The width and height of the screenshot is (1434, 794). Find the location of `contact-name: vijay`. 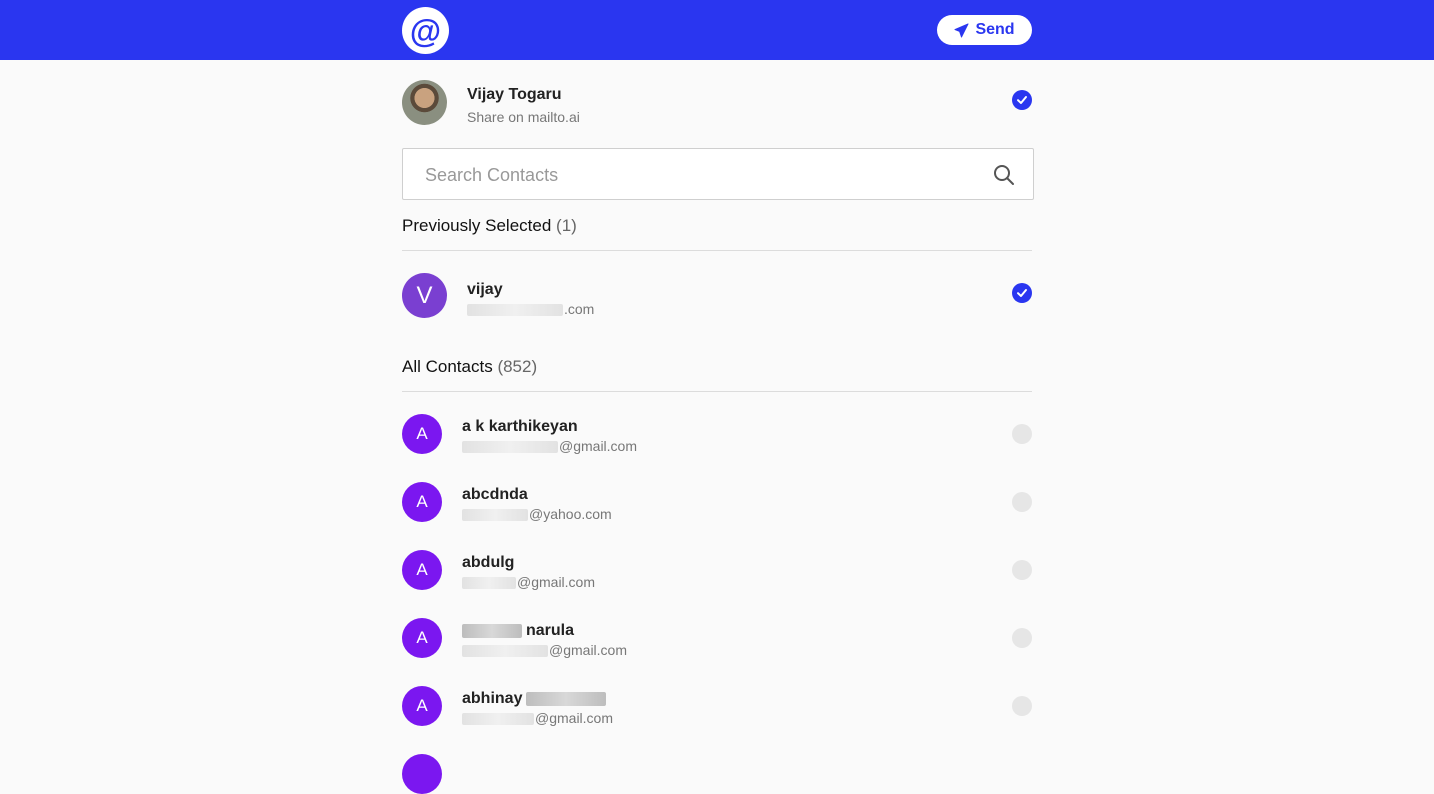

contact-name: vijay is located at coordinates (485, 289).